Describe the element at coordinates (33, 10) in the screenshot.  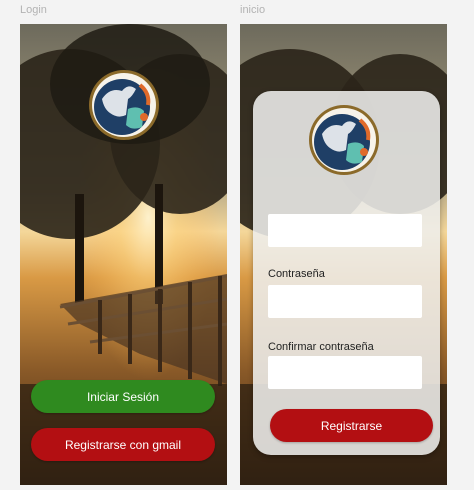
I see `login-frame-label: Login` at that location.